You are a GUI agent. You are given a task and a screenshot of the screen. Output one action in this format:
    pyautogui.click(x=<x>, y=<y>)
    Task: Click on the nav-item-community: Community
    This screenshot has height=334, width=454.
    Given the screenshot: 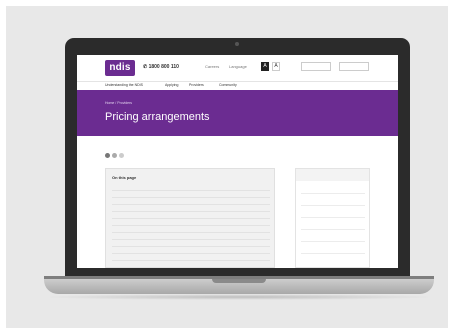 What is the action you would take?
    pyautogui.click(x=228, y=85)
    